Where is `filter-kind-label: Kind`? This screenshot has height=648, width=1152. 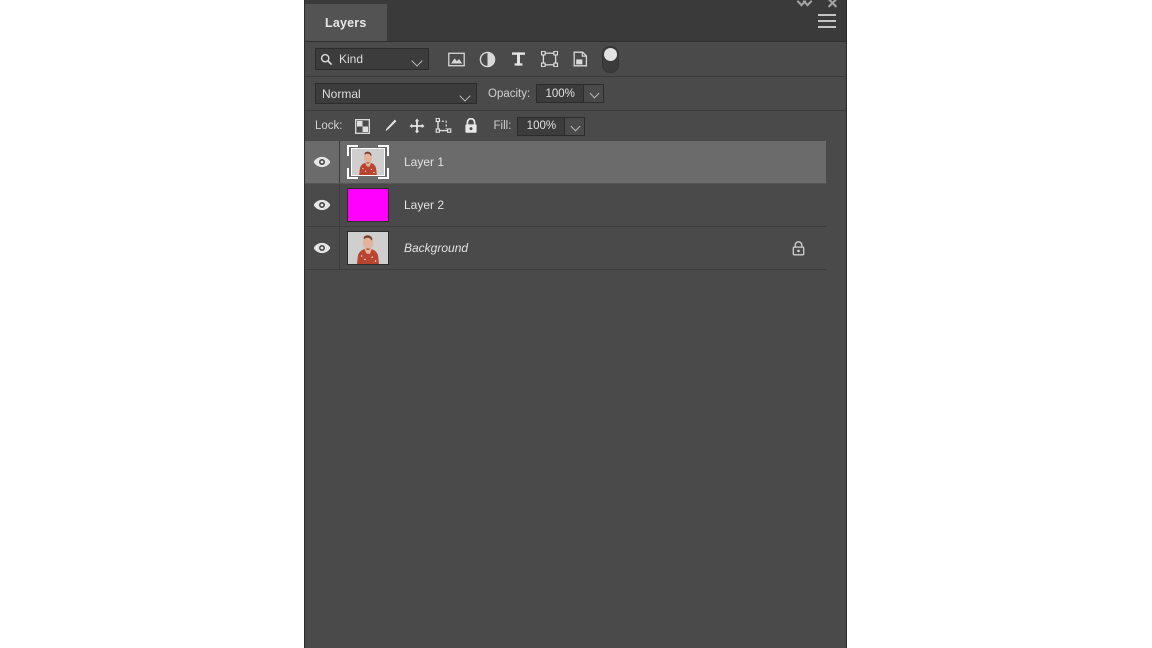
filter-kind-label: Kind is located at coordinates (351, 59).